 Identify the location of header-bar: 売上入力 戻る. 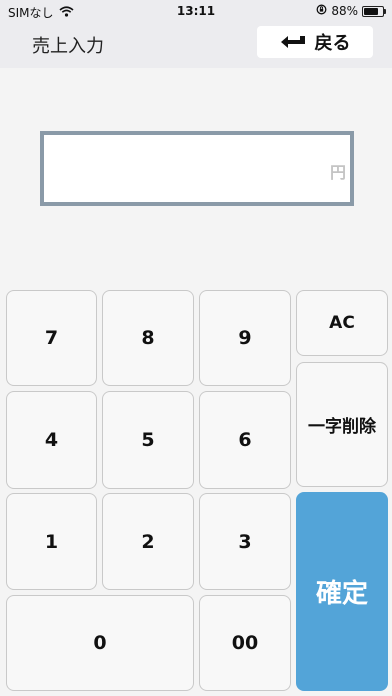
(196, 45).